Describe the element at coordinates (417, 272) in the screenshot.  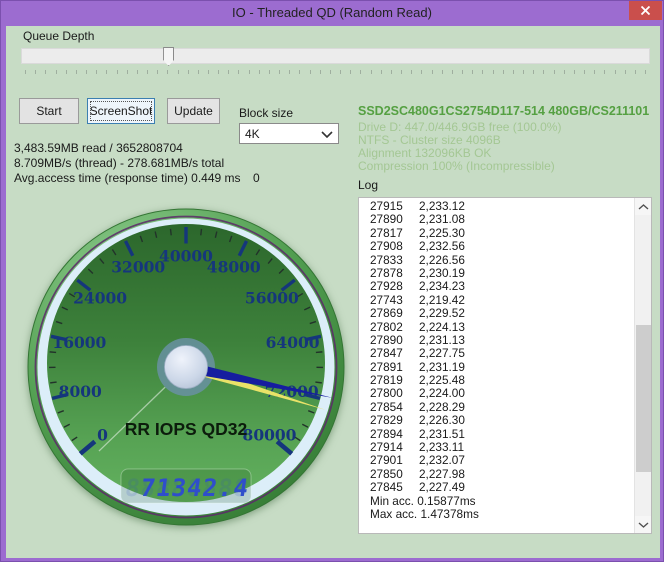
I see `log-row: 27878 2,230.19` at that location.